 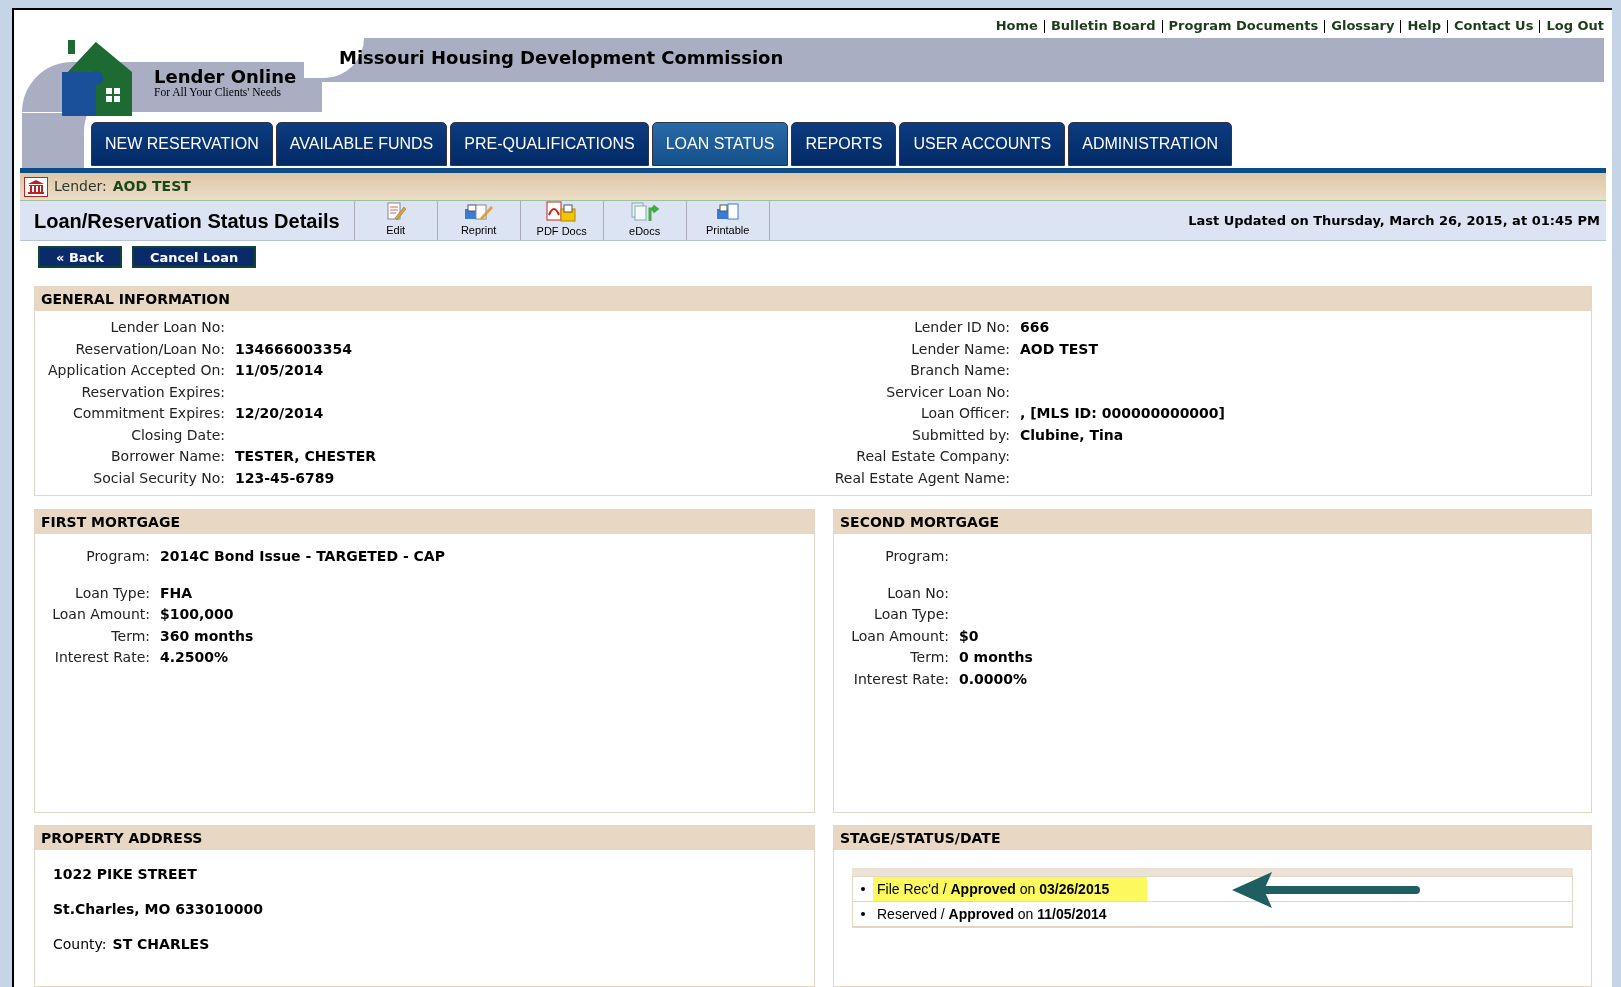 What do you see at coordinates (996, 658) in the screenshot?
I see `field-value: 0 months` at bounding box center [996, 658].